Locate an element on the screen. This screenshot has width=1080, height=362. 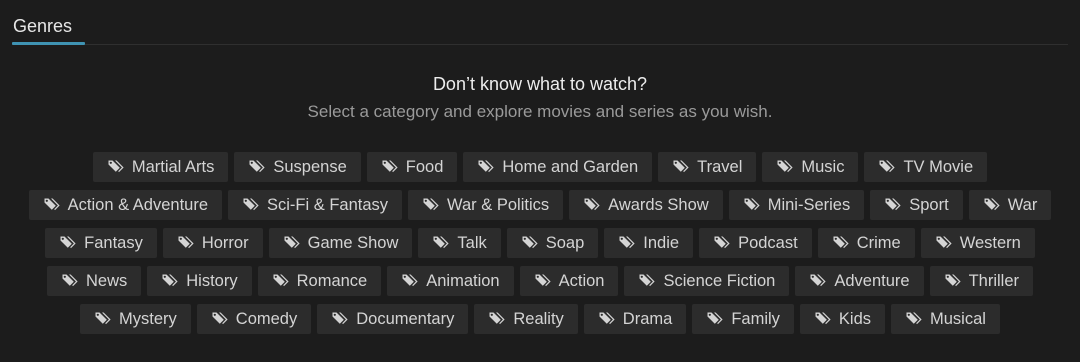
genre-label: Martial Arts is located at coordinates (173, 166).